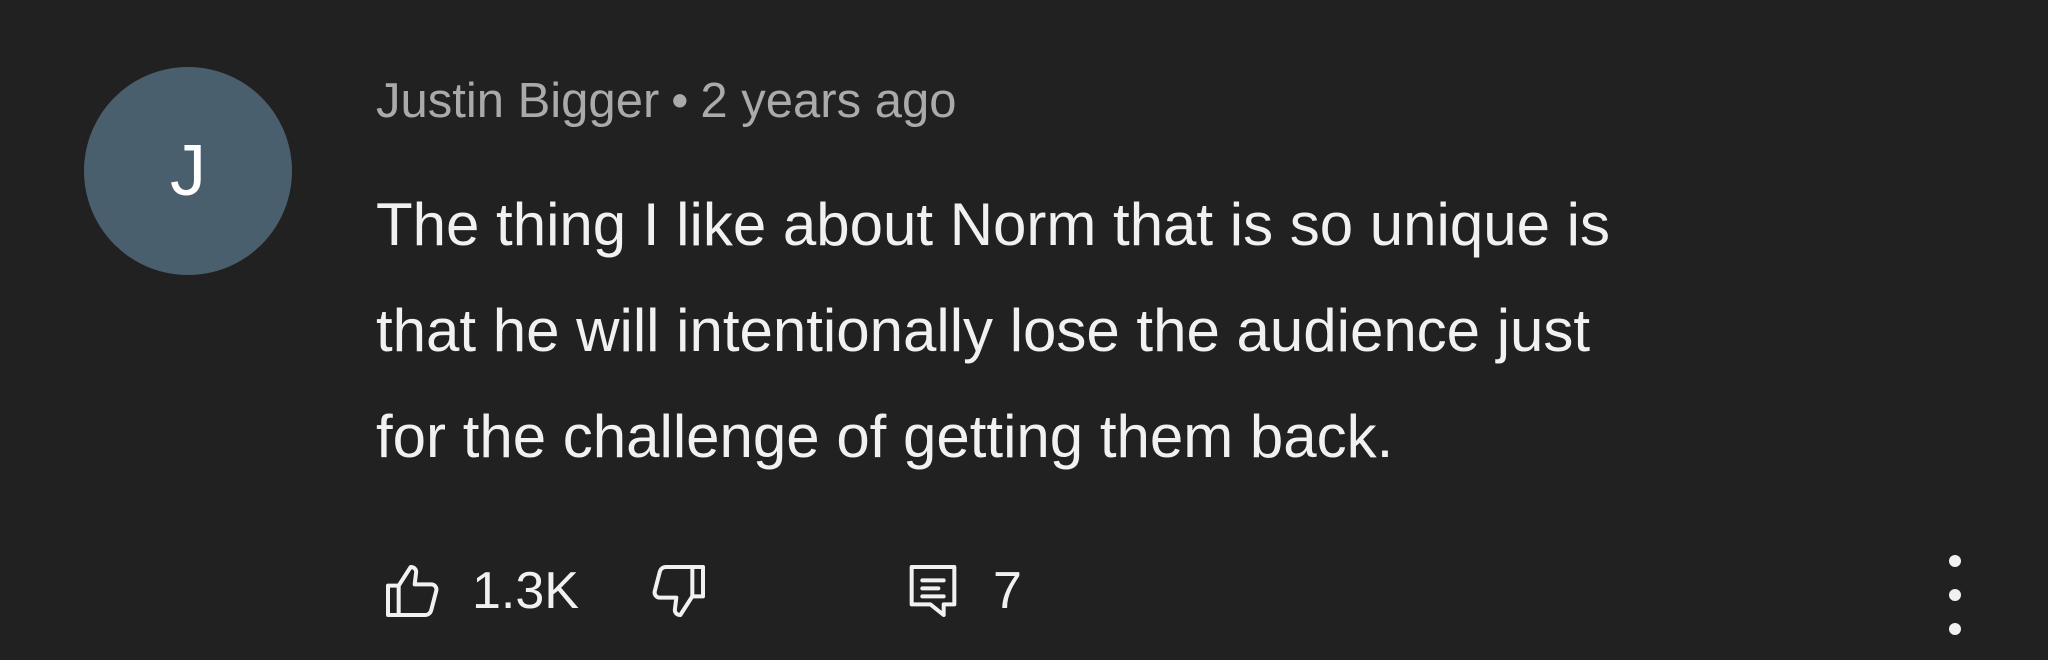  Describe the element at coordinates (412, 591) in the screenshot. I see `thumbs-up-icon` at that location.